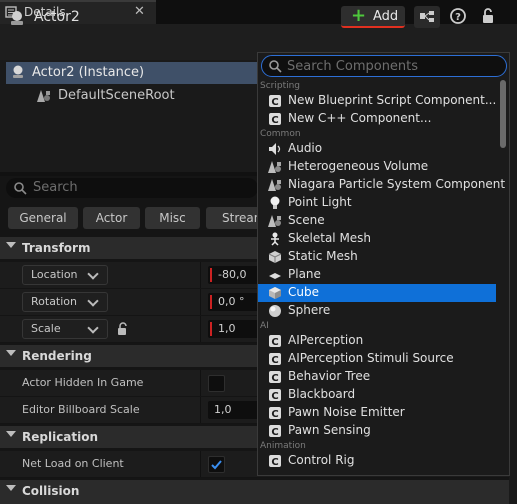 The image size is (517, 504). I want to click on billboard-scale-input: 1,0, so click(234, 410).